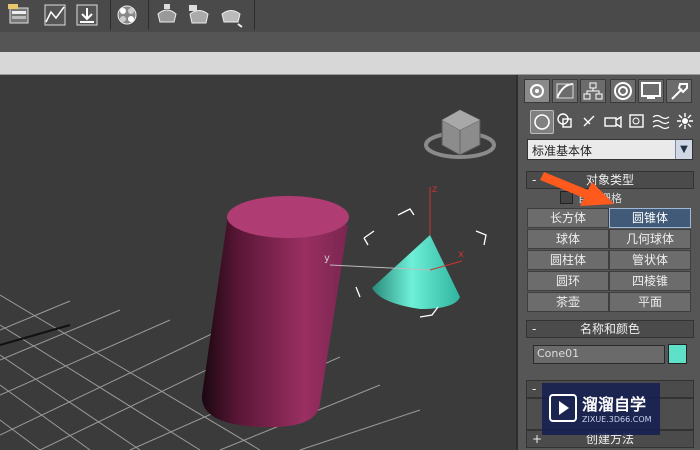 The image size is (700, 450). Describe the element at coordinates (542, 122) in the screenshot. I see `geometry-subtab-icon` at that location.